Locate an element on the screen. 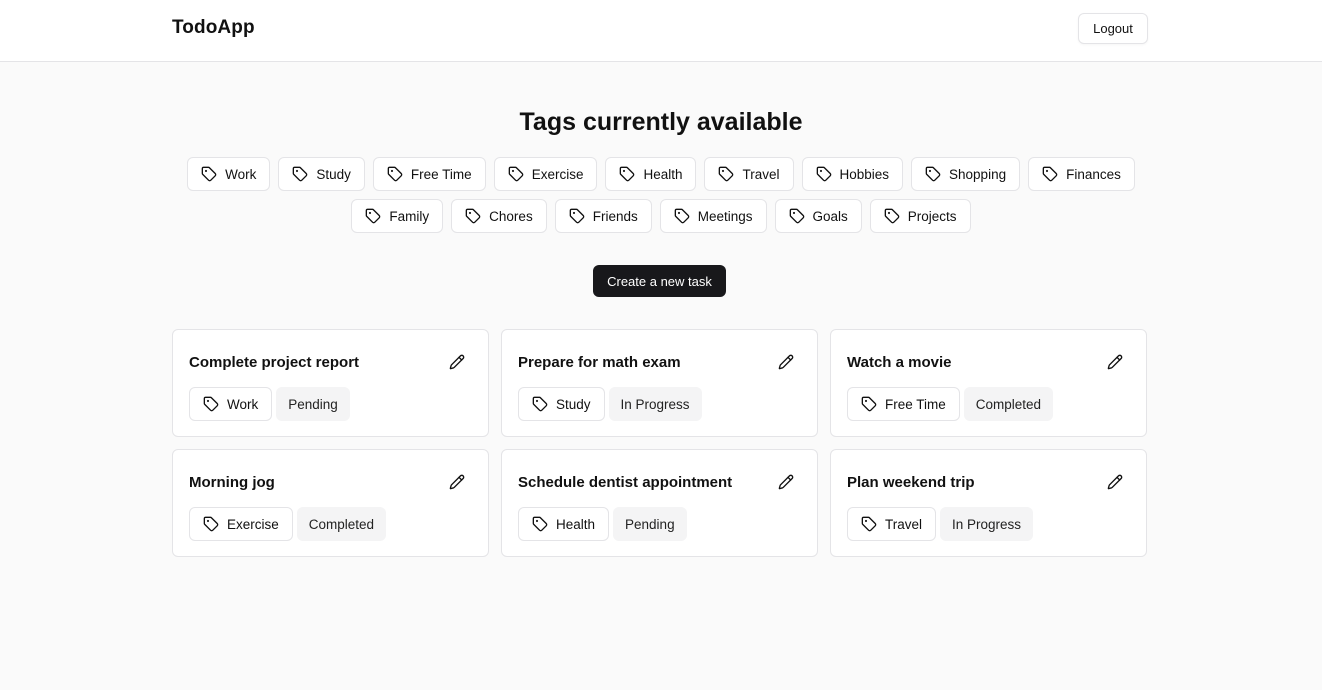 The width and height of the screenshot is (1322, 690). tag-label: Meetings is located at coordinates (725, 216).